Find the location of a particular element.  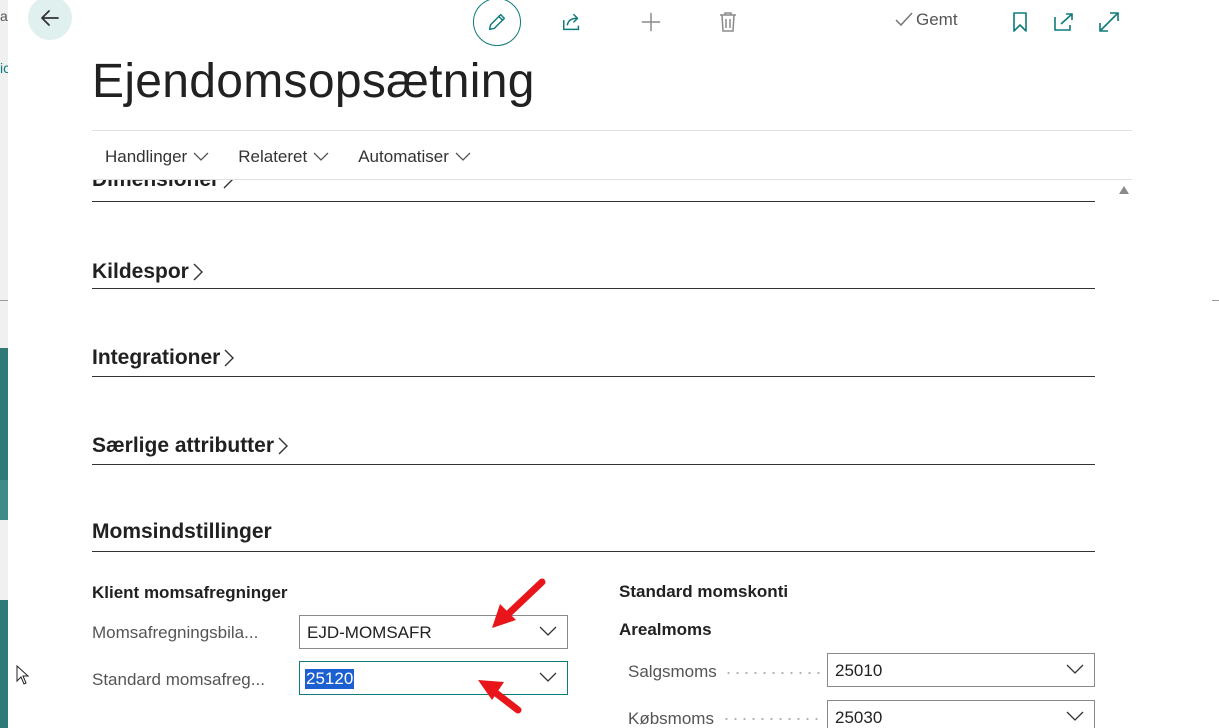

bookmark-button is located at coordinates (1020, 22).